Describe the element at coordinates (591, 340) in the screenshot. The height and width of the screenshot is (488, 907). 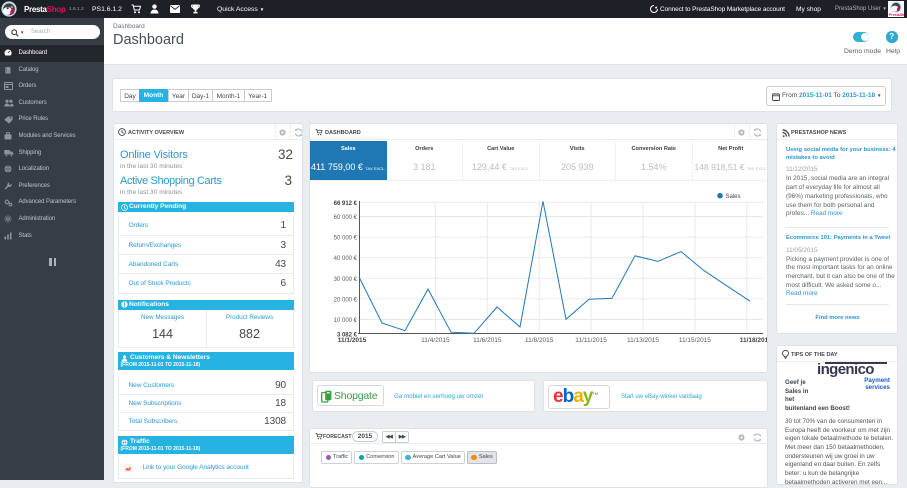
I see `svg-text: 11/11/2015` at that location.